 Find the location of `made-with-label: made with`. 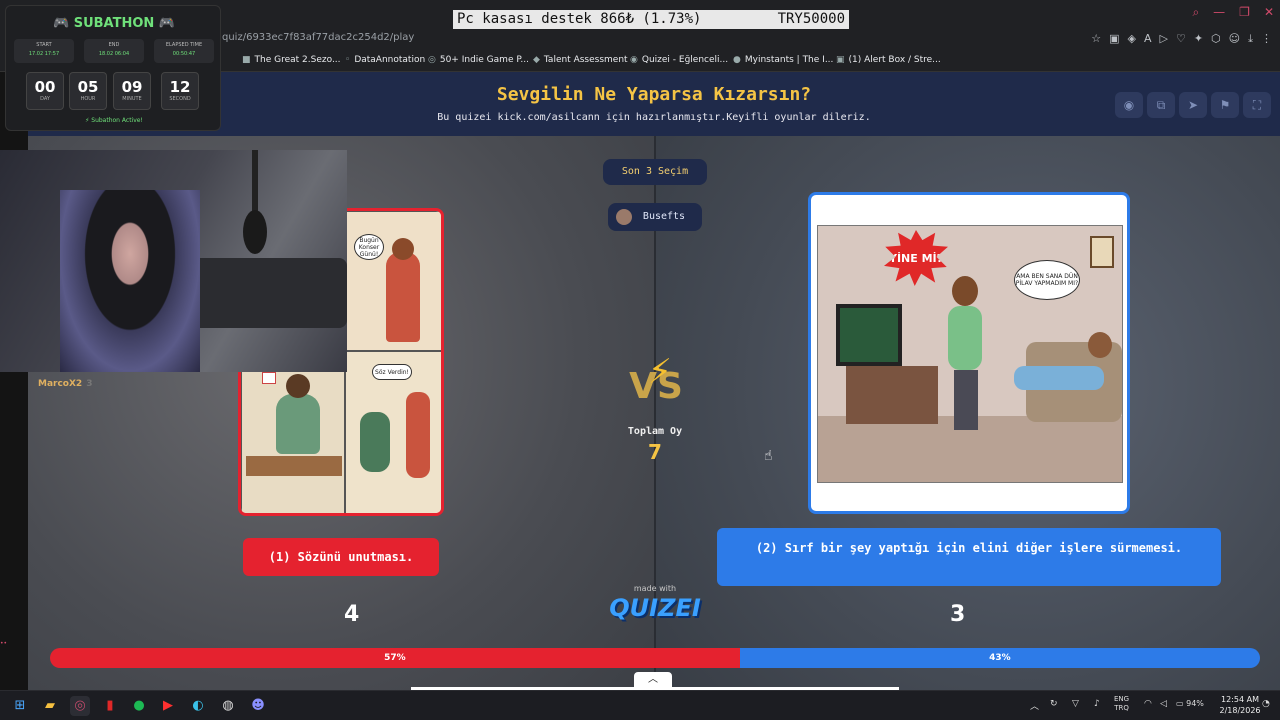

made-with-label: made with is located at coordinates (655, 588).